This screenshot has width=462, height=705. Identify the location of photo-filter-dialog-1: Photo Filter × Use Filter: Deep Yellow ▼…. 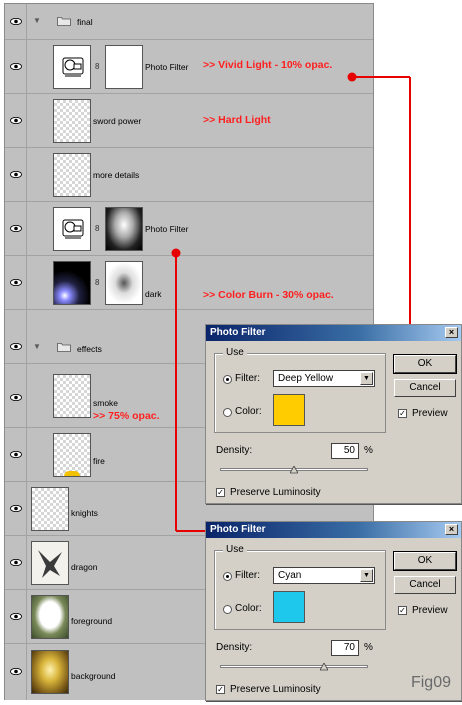
(333, 414).